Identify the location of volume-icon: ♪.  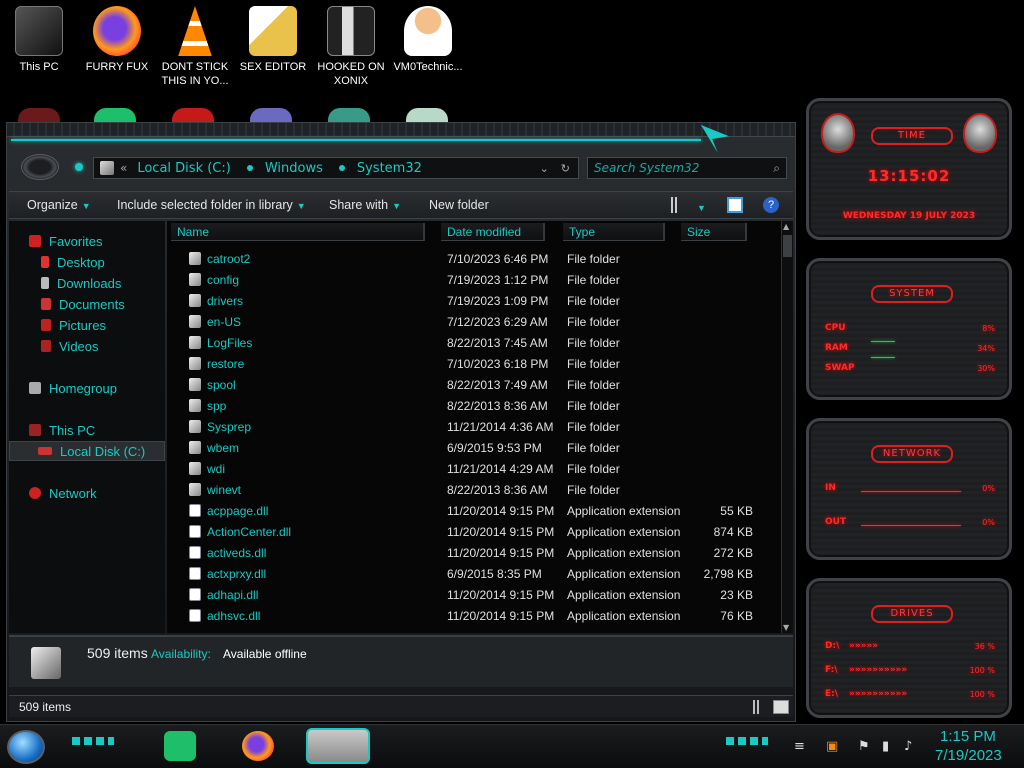
(908, 746).